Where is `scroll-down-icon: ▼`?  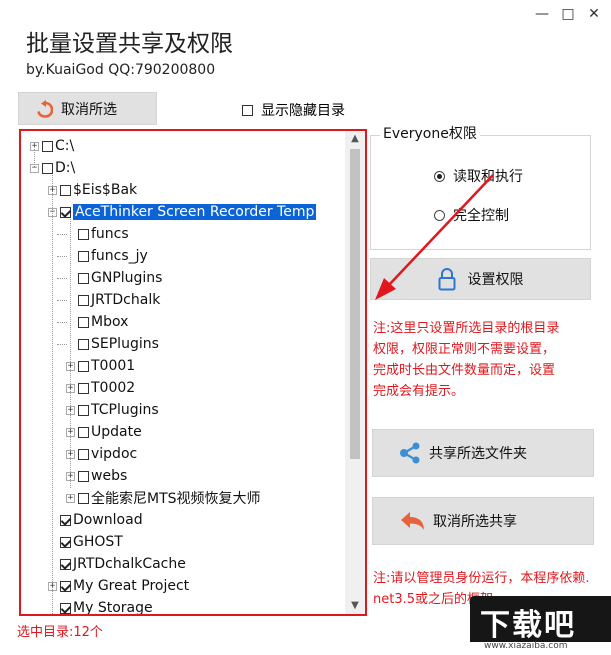
scroll-down-icon: ▼ is located at coordinates (355, 606).